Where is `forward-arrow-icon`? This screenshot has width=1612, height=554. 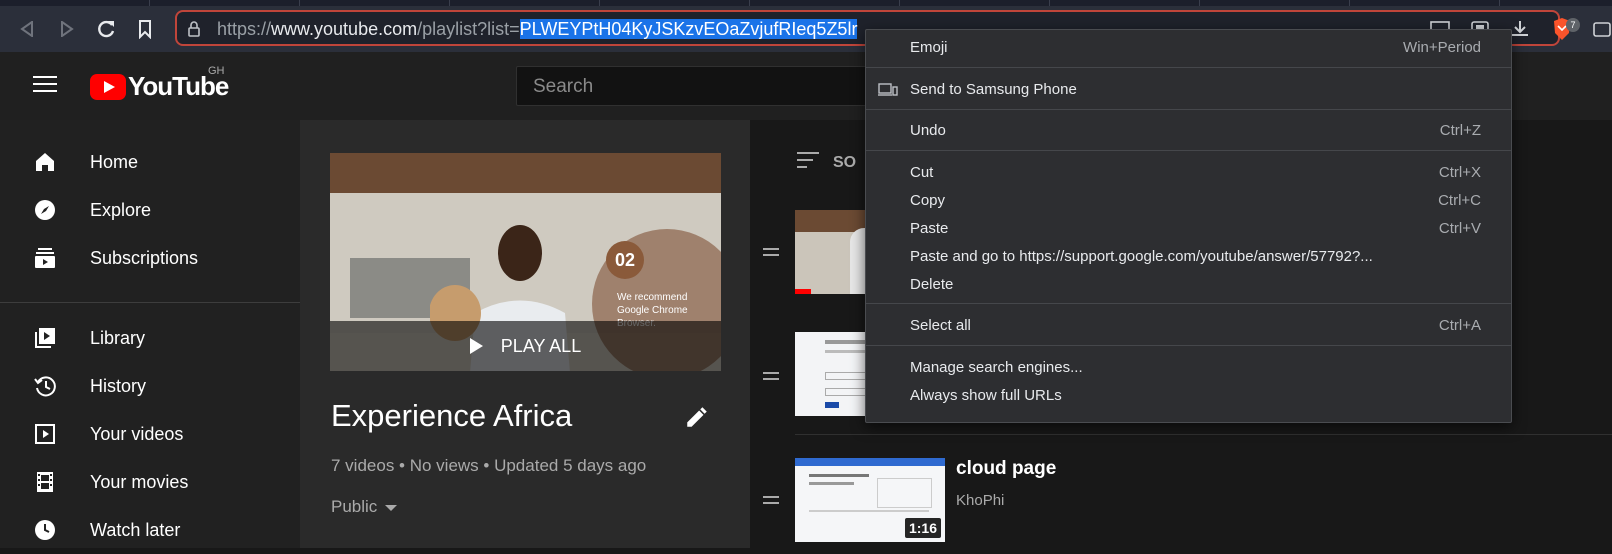 forward-arrow-icon is located at coordinates (67, 29).